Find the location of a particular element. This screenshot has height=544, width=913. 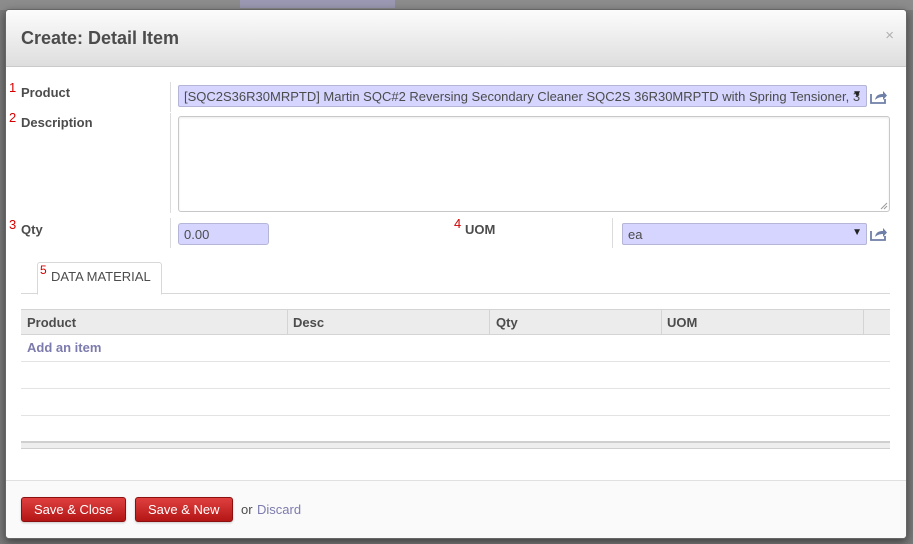

notebook-tabs: 5 DATA MATERIAL is located at coordinates (455, 273).